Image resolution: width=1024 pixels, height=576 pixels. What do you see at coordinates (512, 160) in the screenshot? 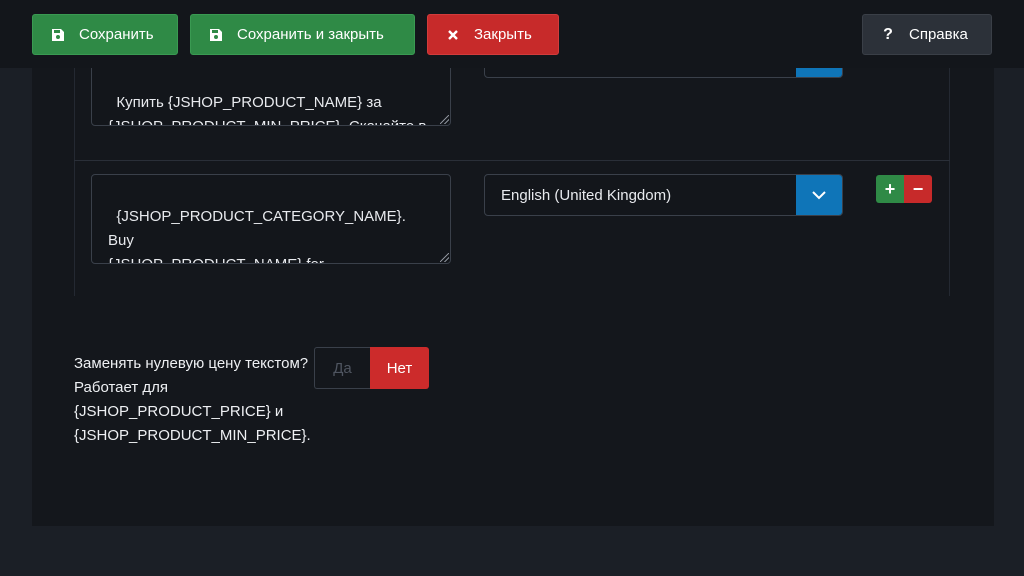
I see `row-divider` at bounding box center [512, 160].